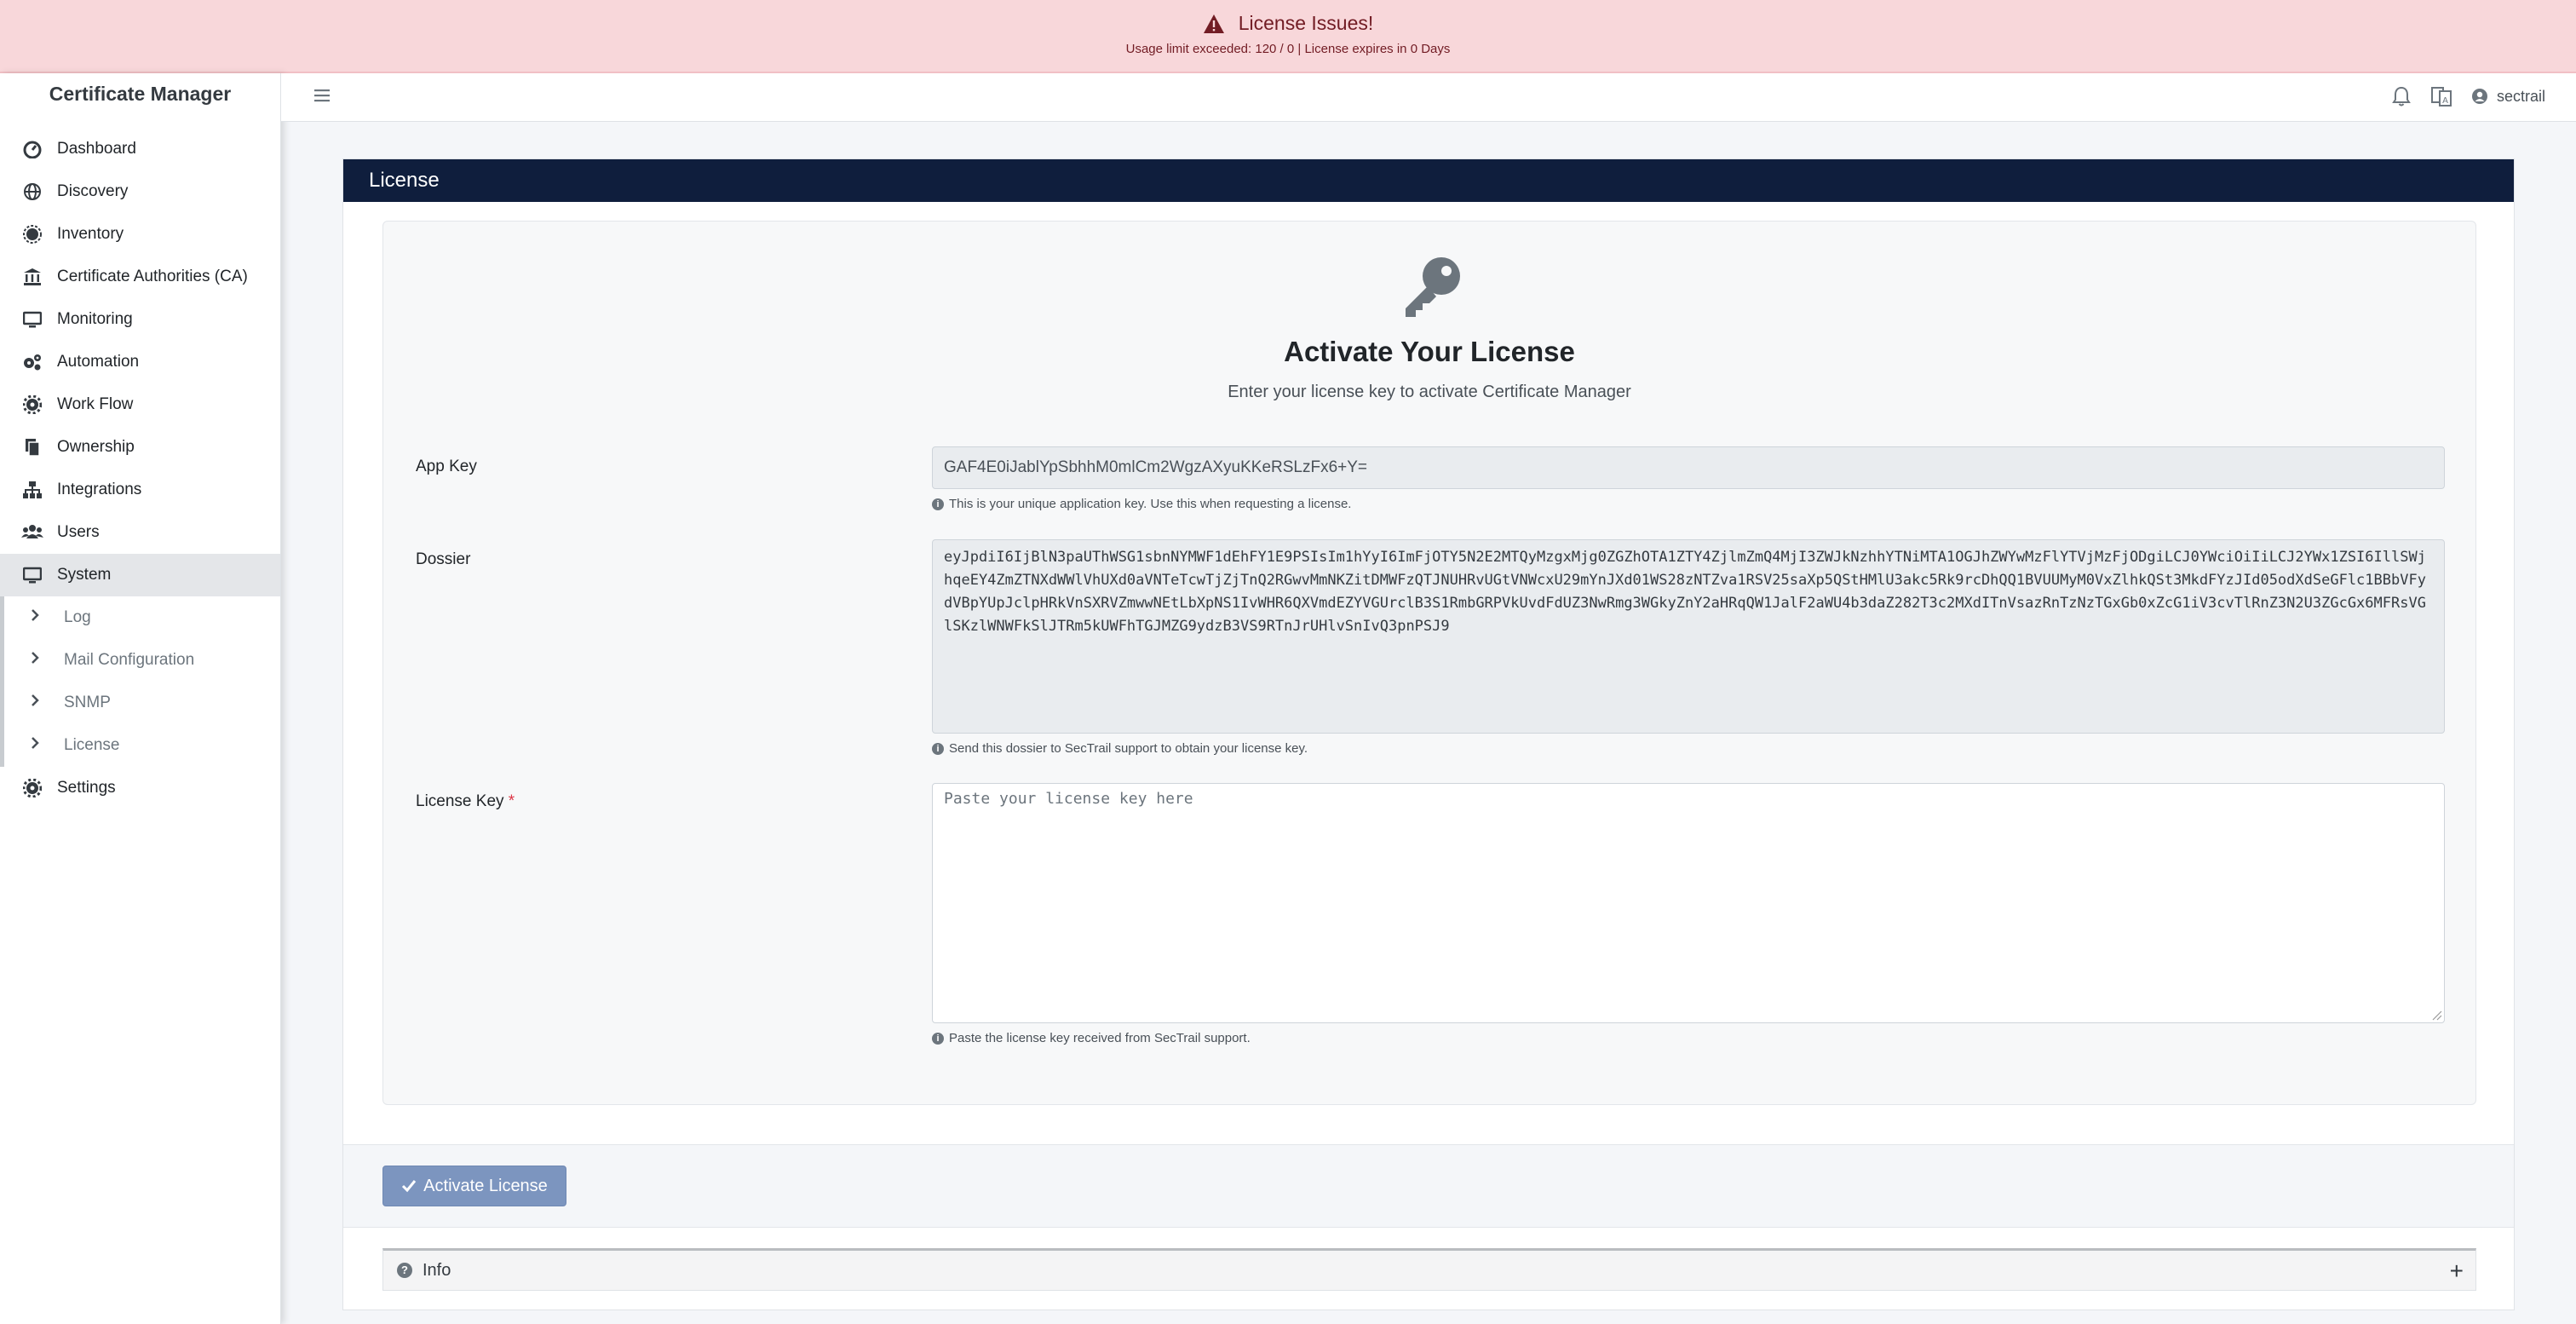 The image size is (2576, 1324). Describe the element at coordinates (1428, 180) in the screenshot. I see `card-header: License` at that location.